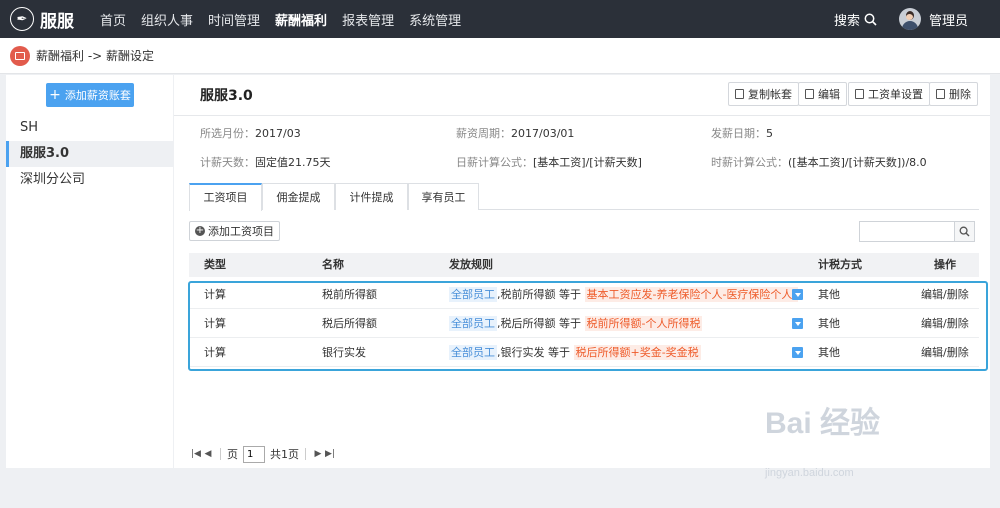 Image resolution: width=1000 pixels, height=508 pixels. I want to click on nav-time: 时间管理, so click(234, 19).